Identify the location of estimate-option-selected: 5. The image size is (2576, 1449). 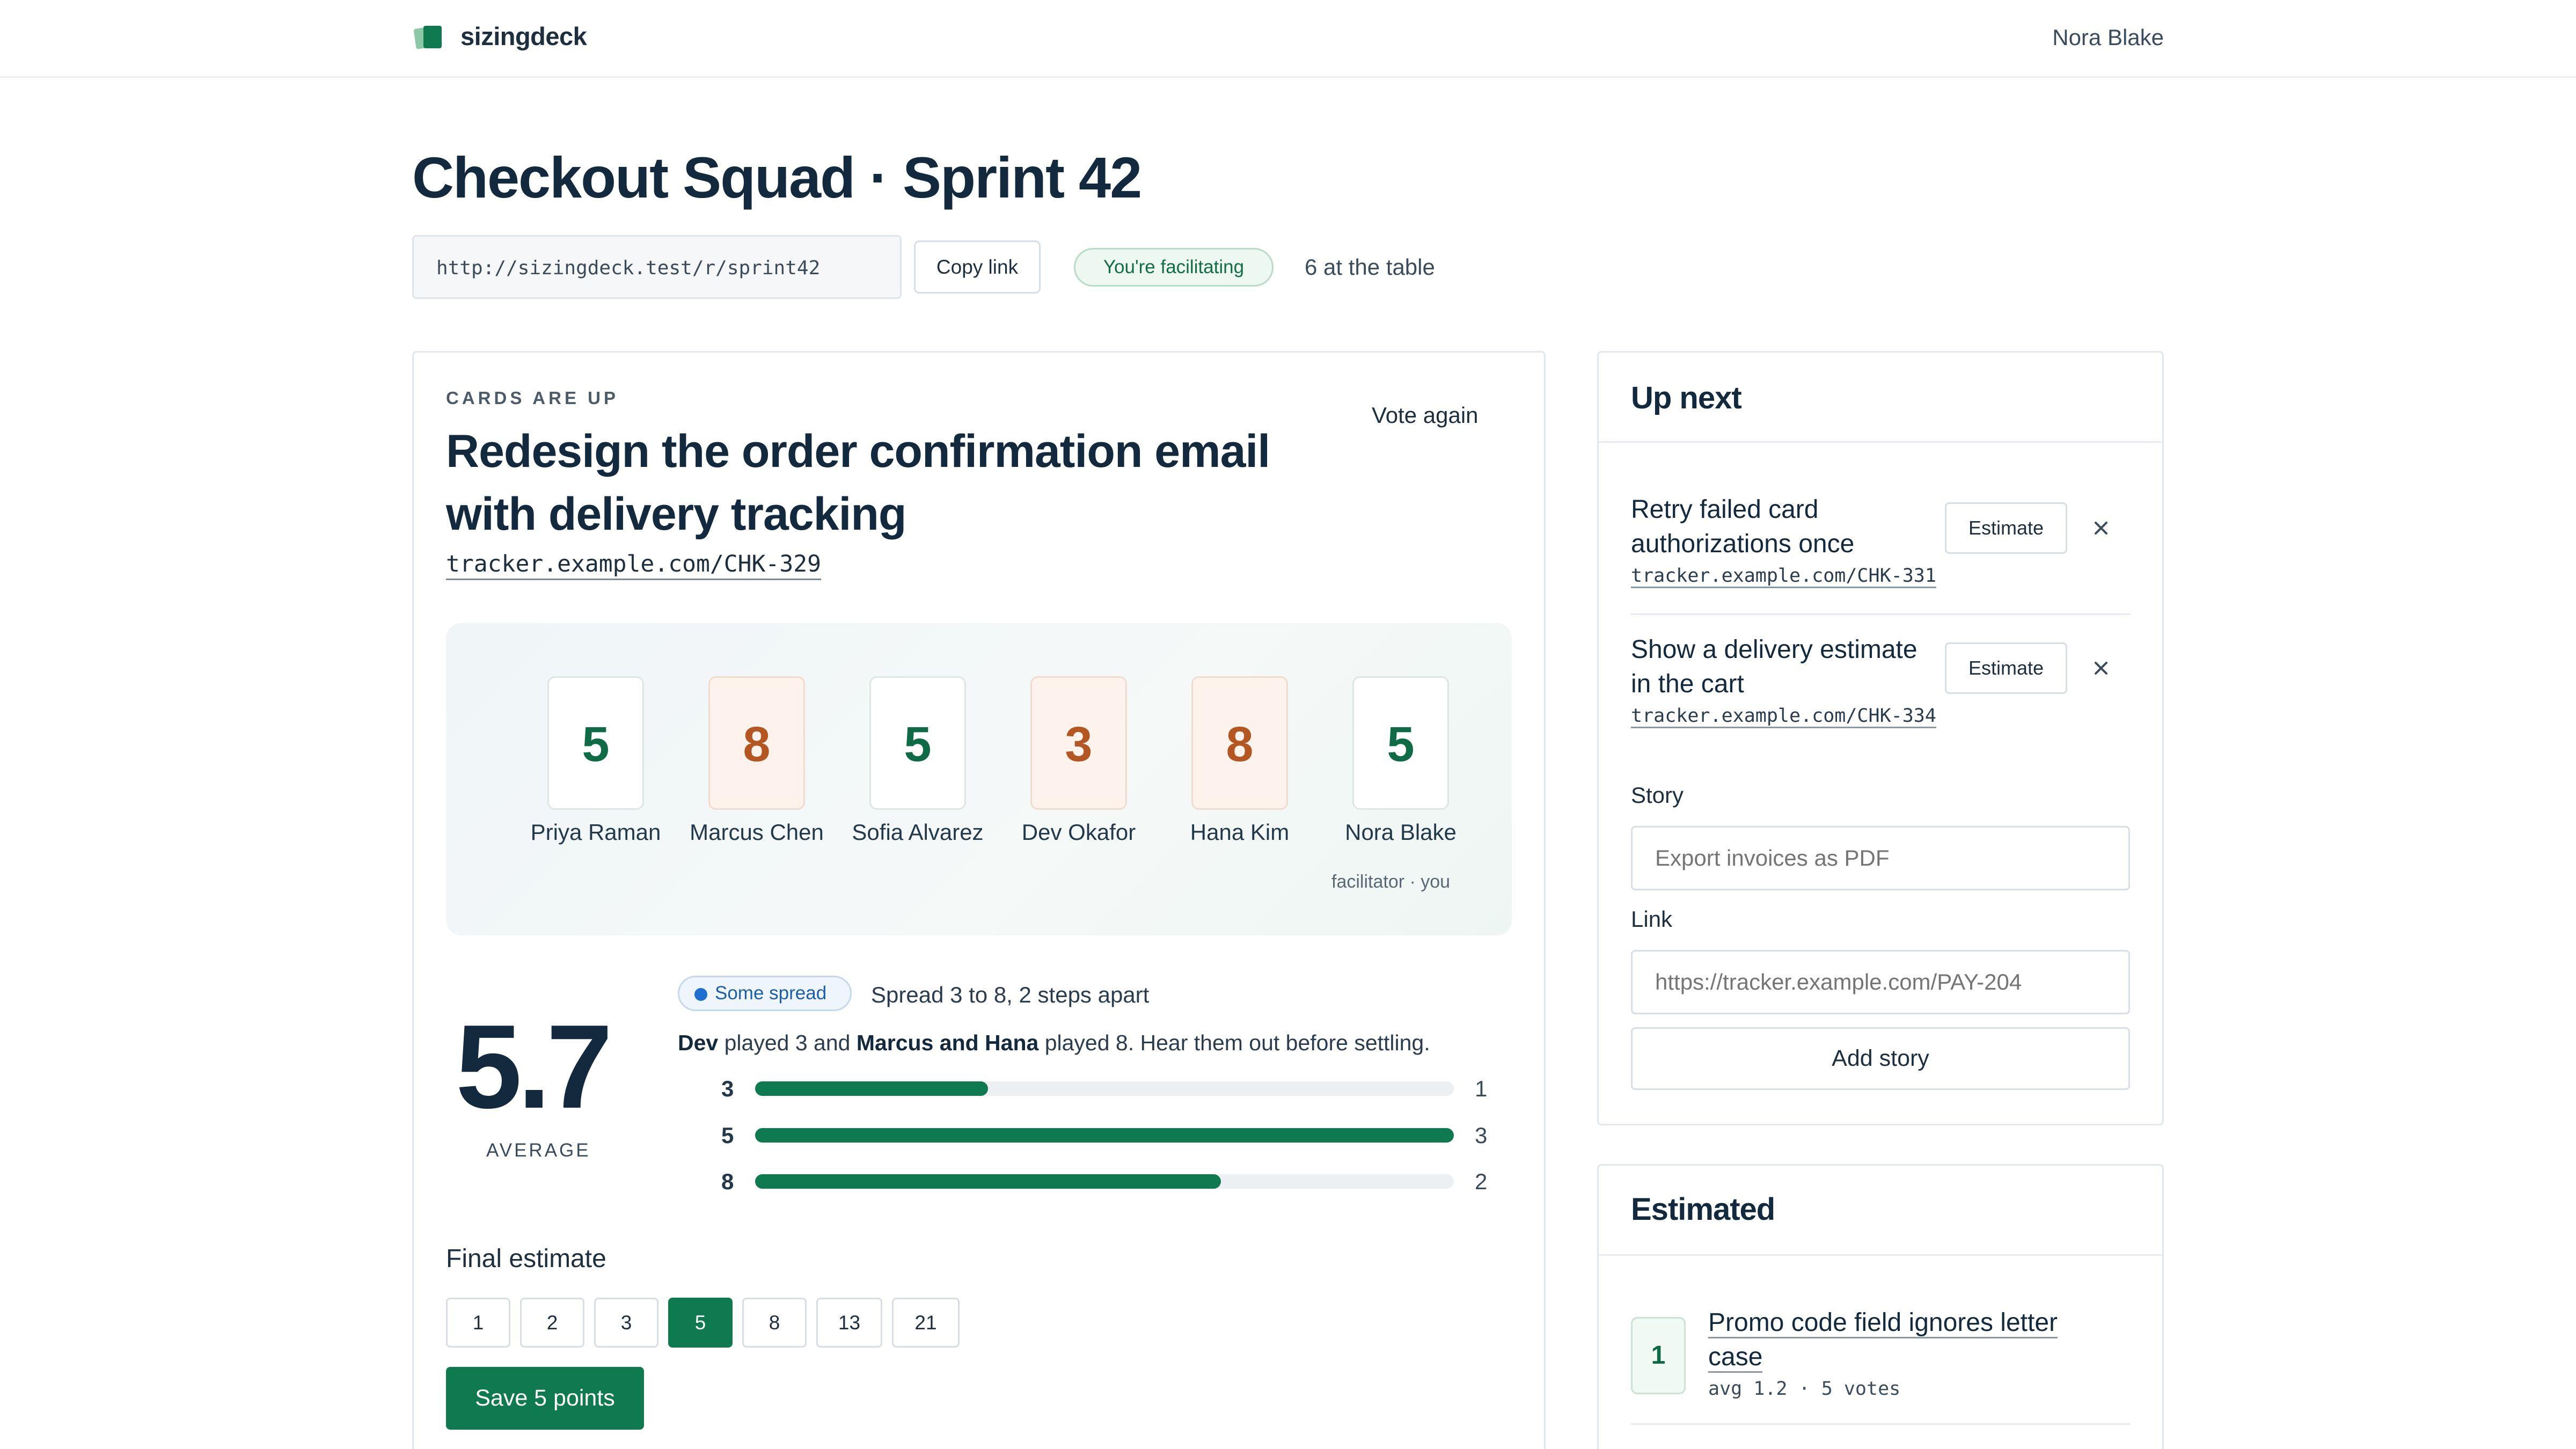
(700, 1323).